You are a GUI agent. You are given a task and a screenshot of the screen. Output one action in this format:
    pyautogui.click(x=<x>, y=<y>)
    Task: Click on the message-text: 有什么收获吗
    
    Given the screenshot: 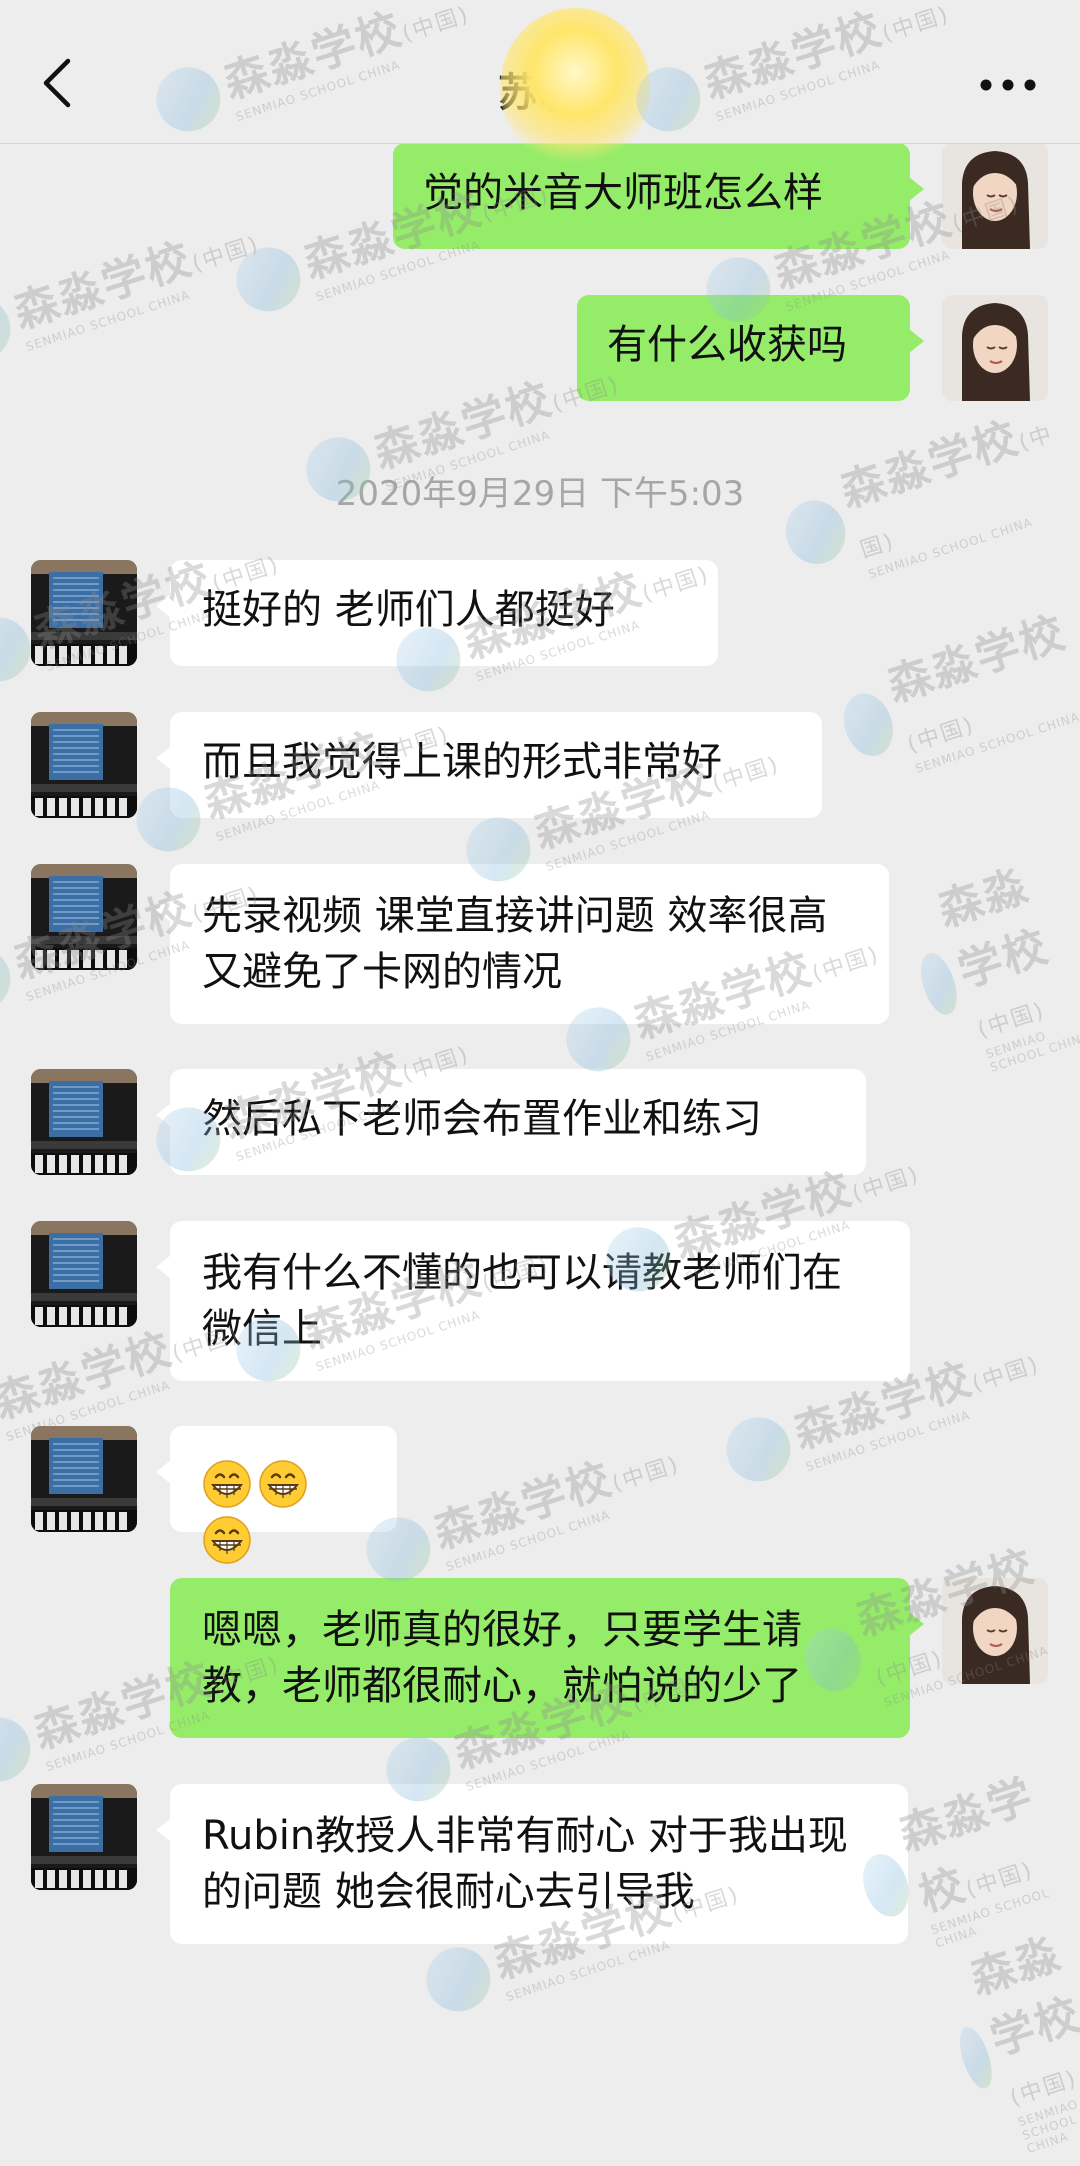 What is the action you would take?
    pyautogui.click(x=727, y=345)
    